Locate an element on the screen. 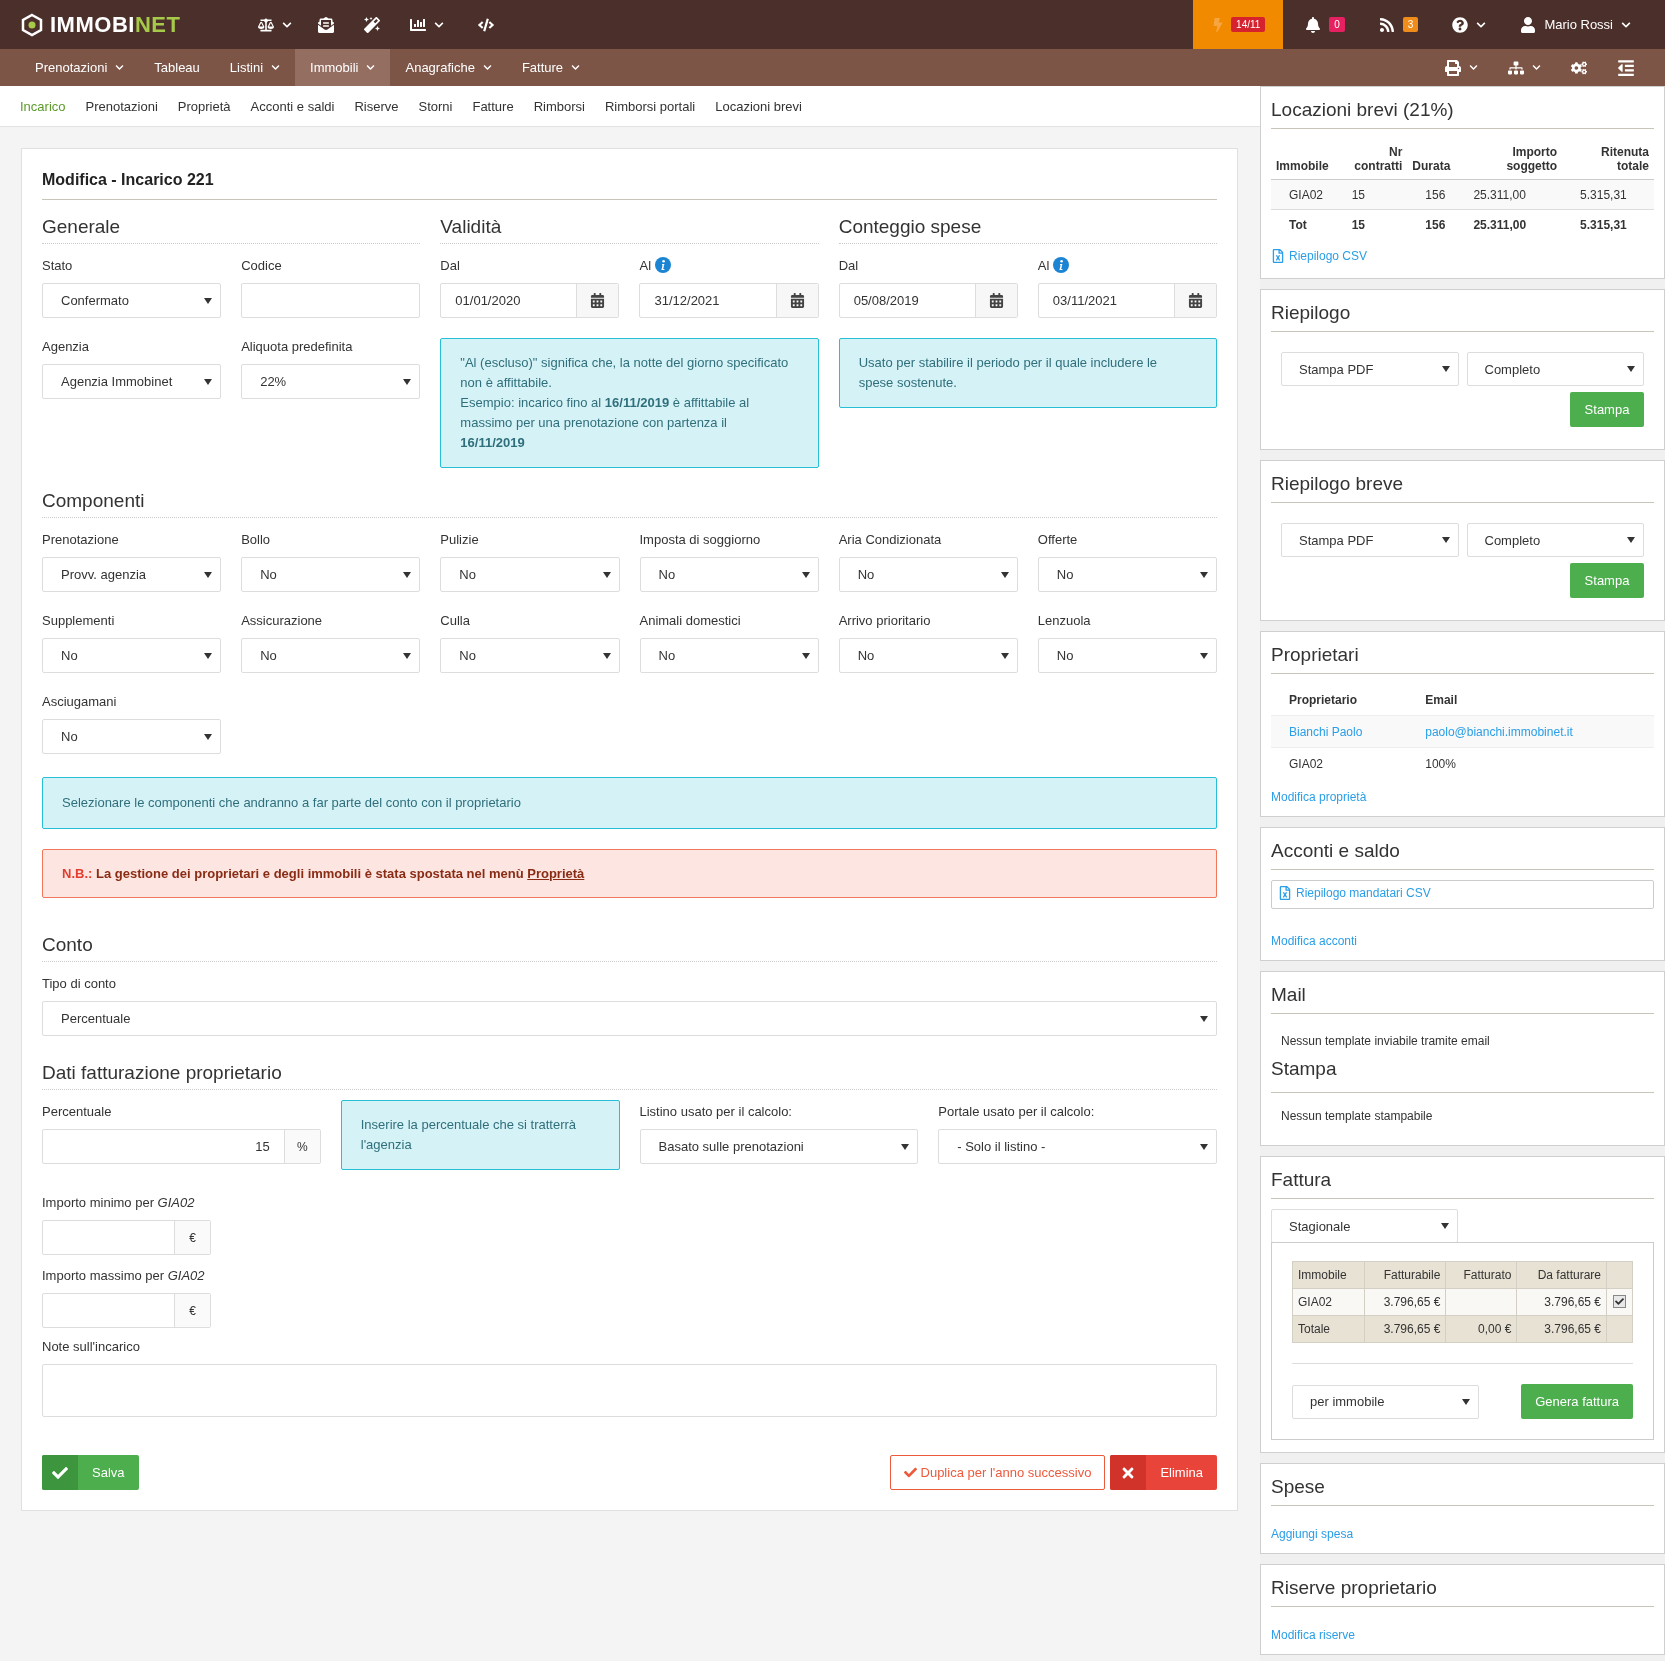 This screenshot has height=1661, width=1665. alert-button: 14/11 is located at coordinates (1238, 24).